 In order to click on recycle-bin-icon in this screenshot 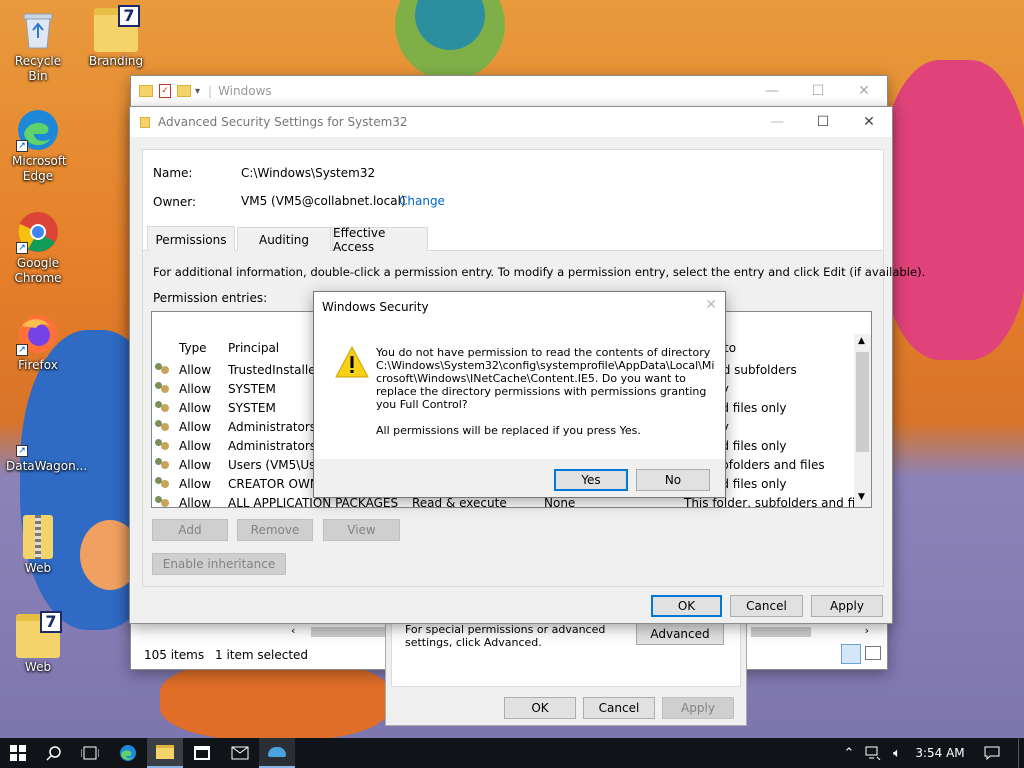, I will do `click(38, 30)`.